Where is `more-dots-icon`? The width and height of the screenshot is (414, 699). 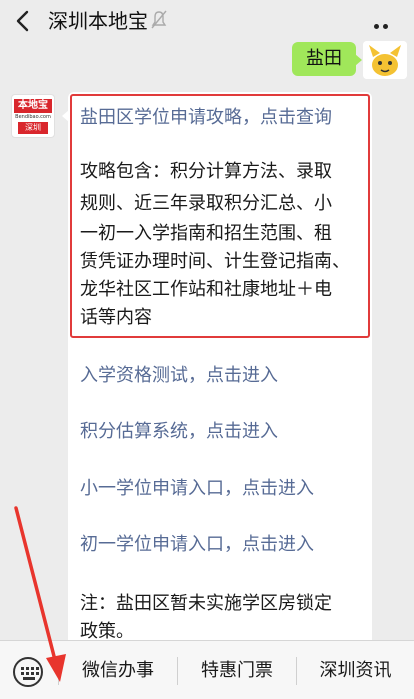 more-dots-icon is located at coordinates (387, 31).